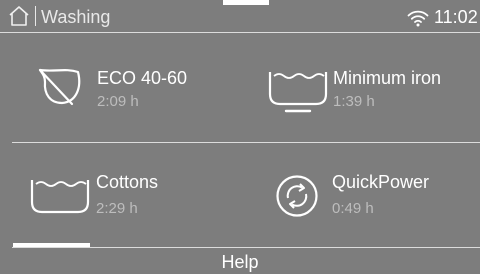  I want to click on home-icon, so click(19, 16).